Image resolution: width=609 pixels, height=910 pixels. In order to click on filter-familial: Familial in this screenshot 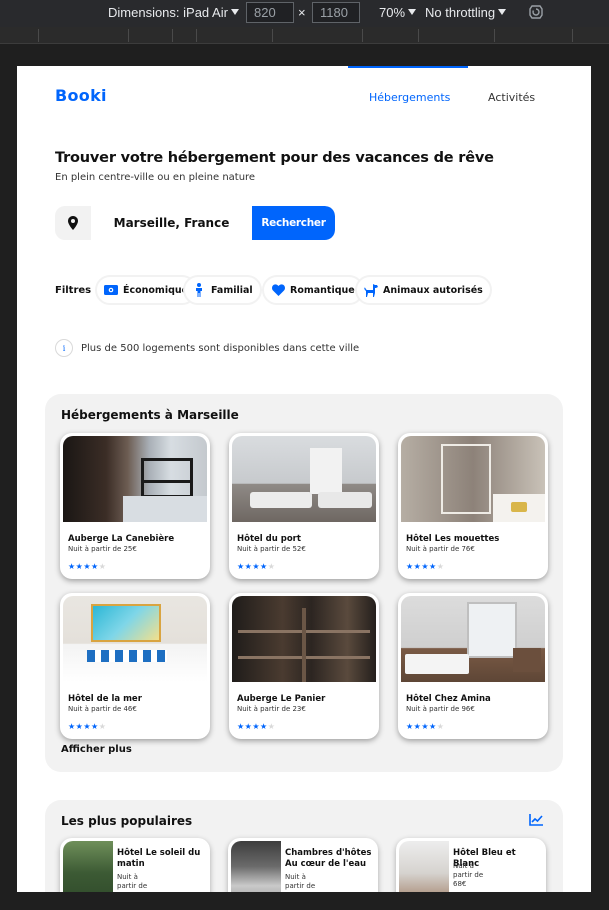, I will do `click(222, 290)`.